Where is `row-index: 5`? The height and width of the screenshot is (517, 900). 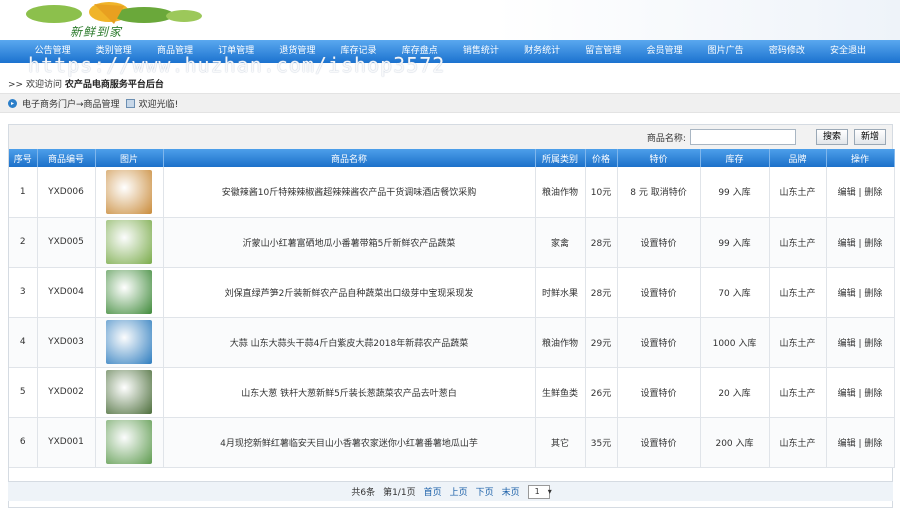
row-index: 5 is located at coordinates (23, 392).